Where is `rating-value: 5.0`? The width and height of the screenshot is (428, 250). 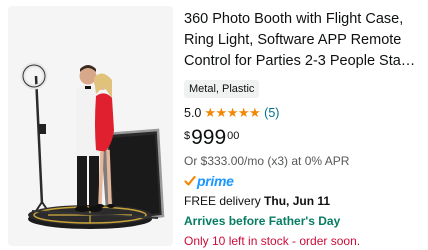 rating-value: 5.0 is located at coordinates (193, 113).